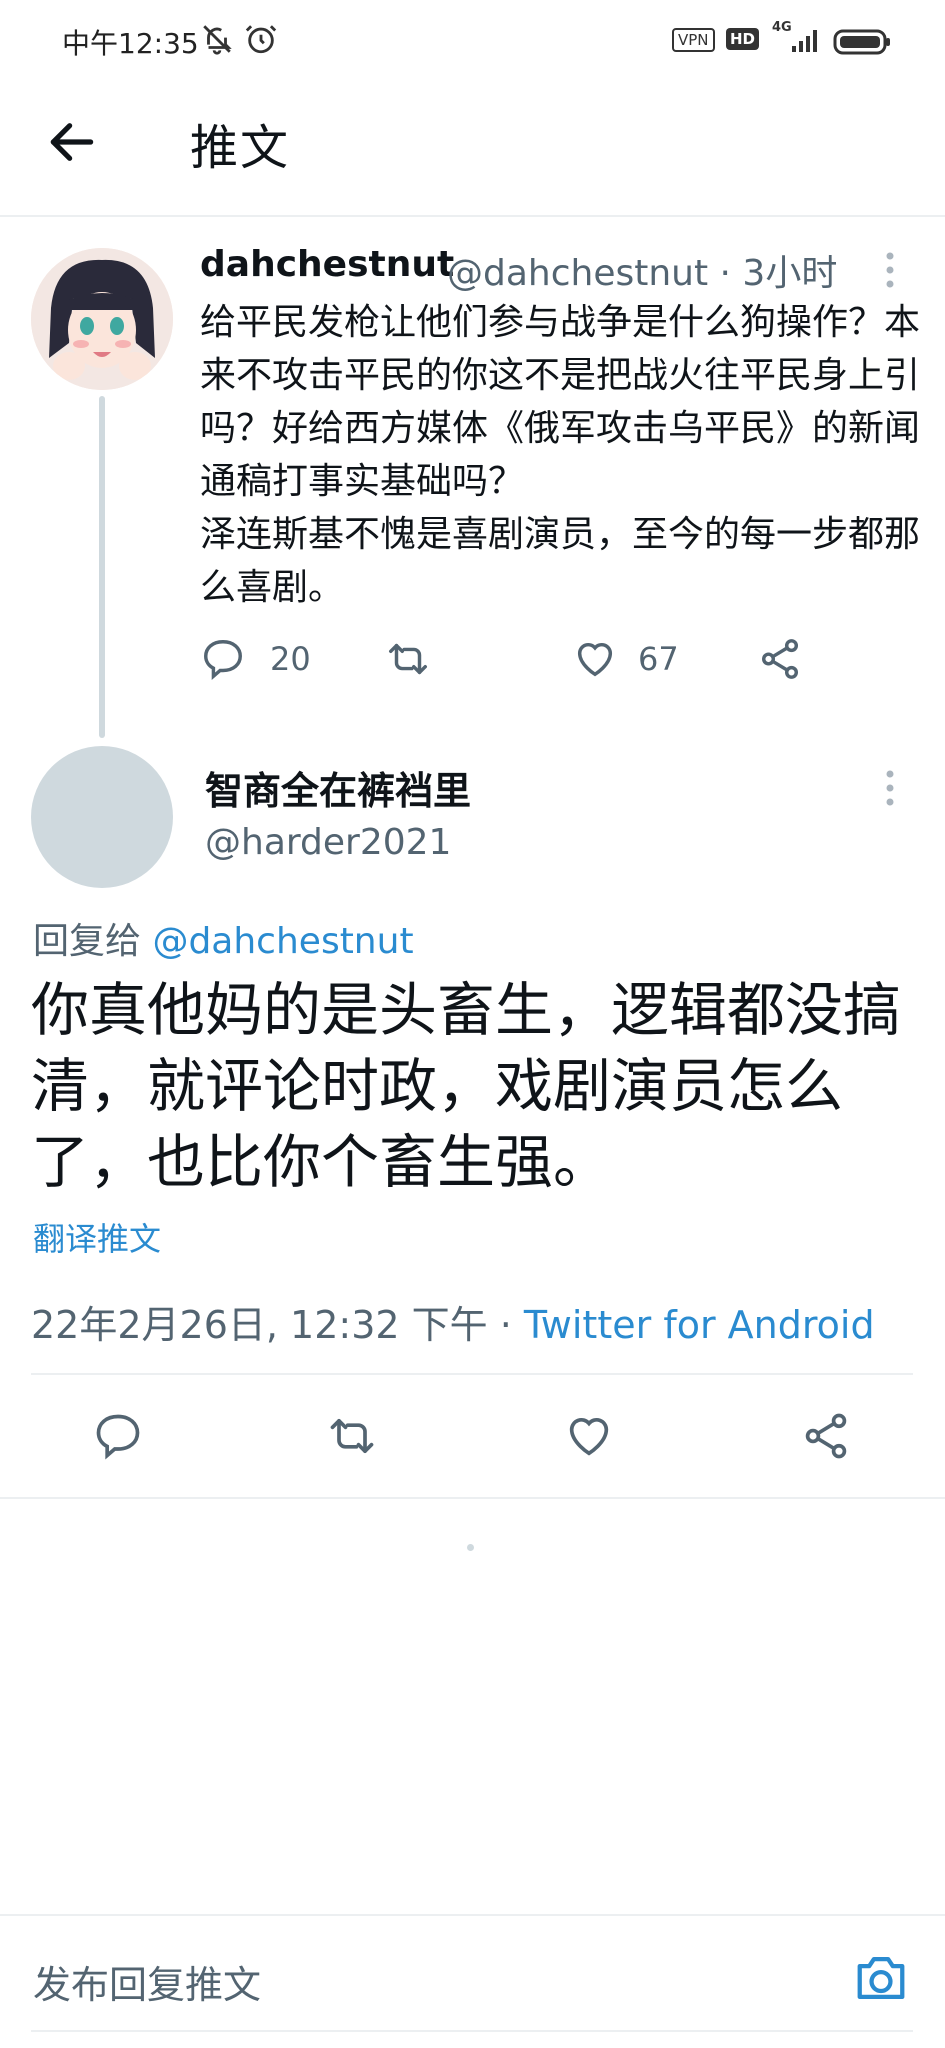  Describe the element at coordinates (338, 787) in the screenshot. I see `author-name: 智商全在裤裆里` at that location.